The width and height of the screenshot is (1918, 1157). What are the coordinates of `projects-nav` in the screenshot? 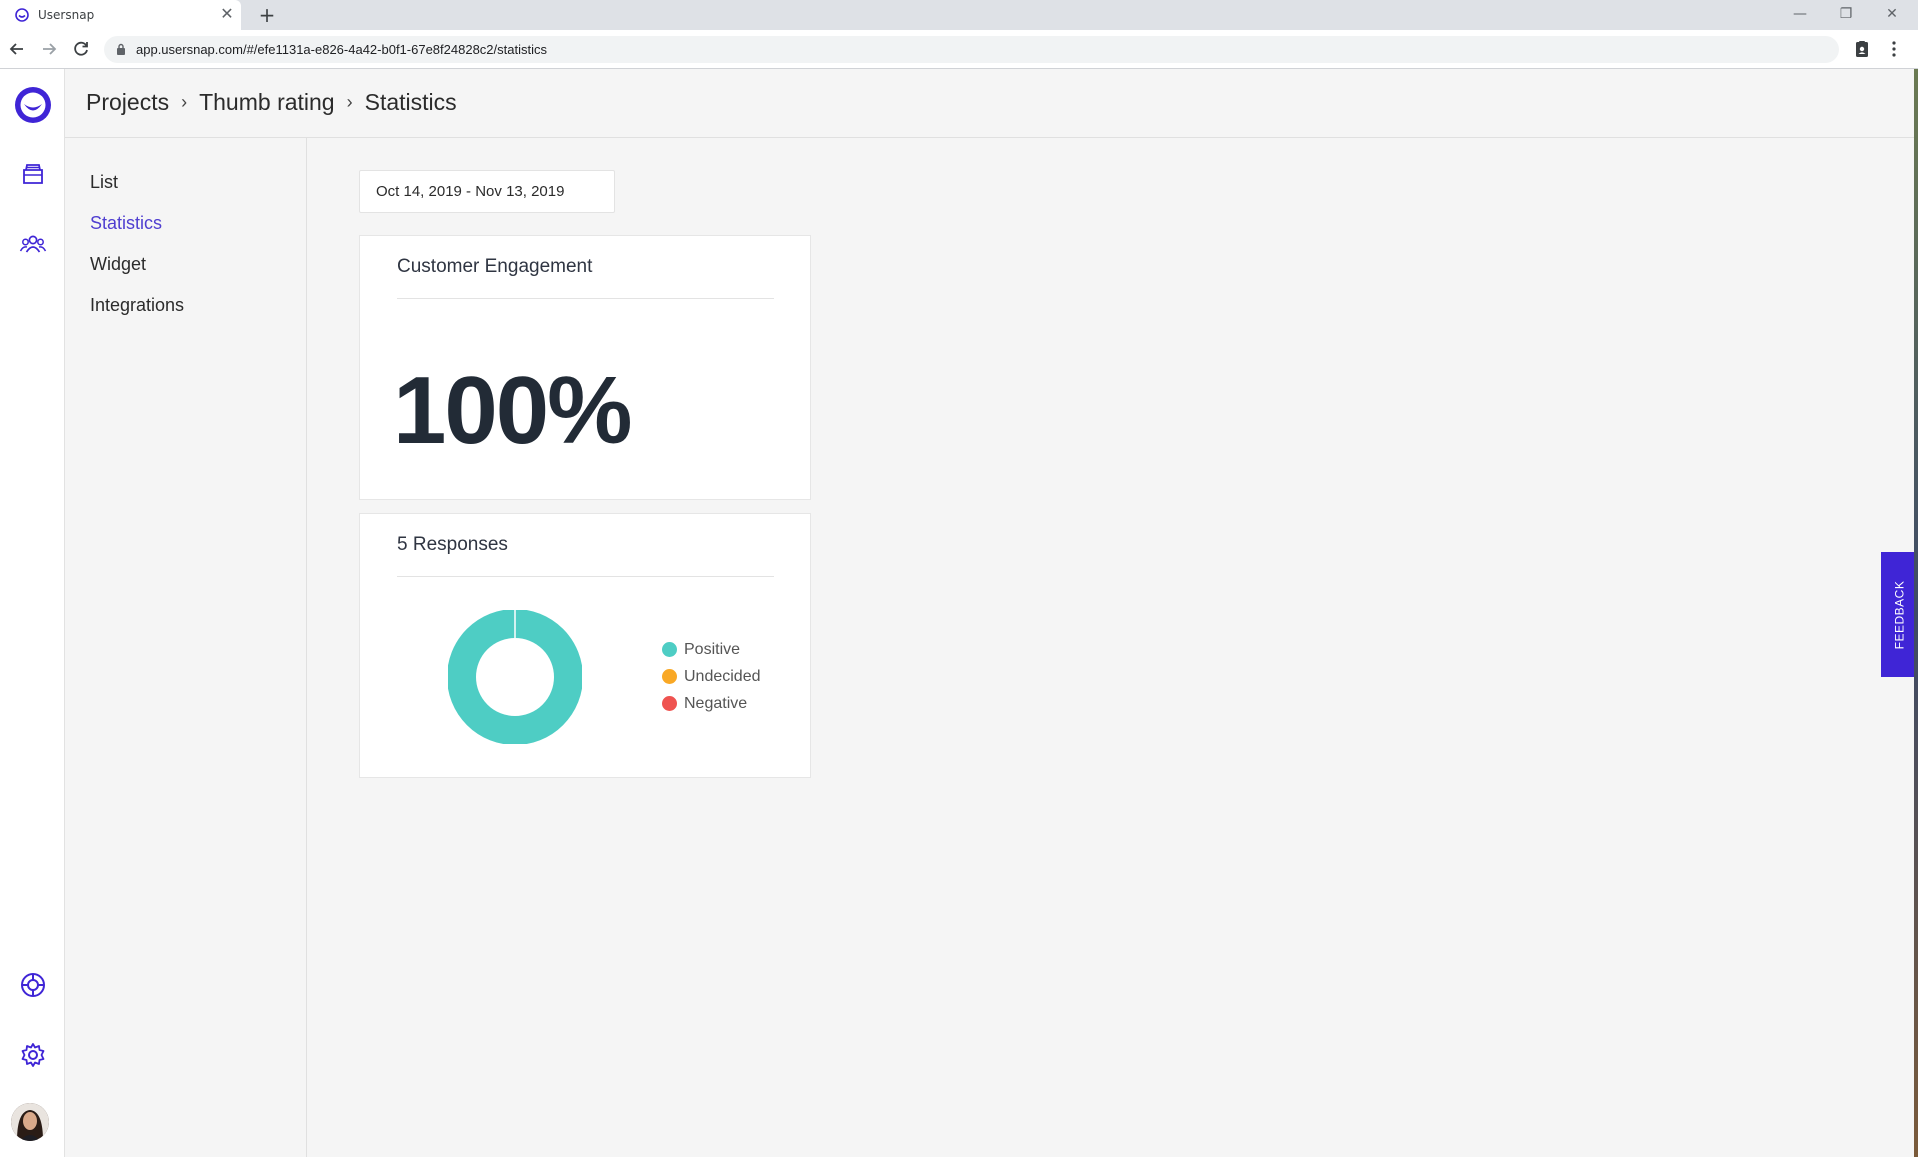 It's located at (32, 174).